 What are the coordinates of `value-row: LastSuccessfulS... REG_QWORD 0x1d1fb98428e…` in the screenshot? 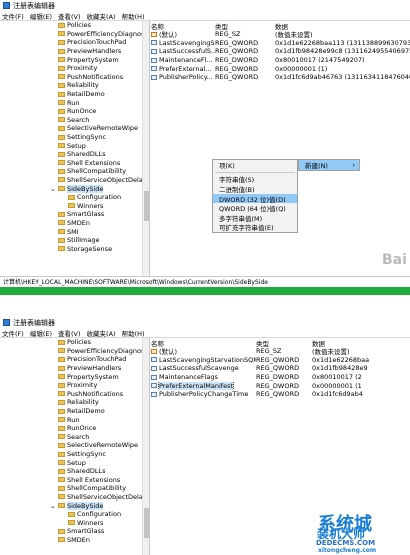 It's located at (280, 51).